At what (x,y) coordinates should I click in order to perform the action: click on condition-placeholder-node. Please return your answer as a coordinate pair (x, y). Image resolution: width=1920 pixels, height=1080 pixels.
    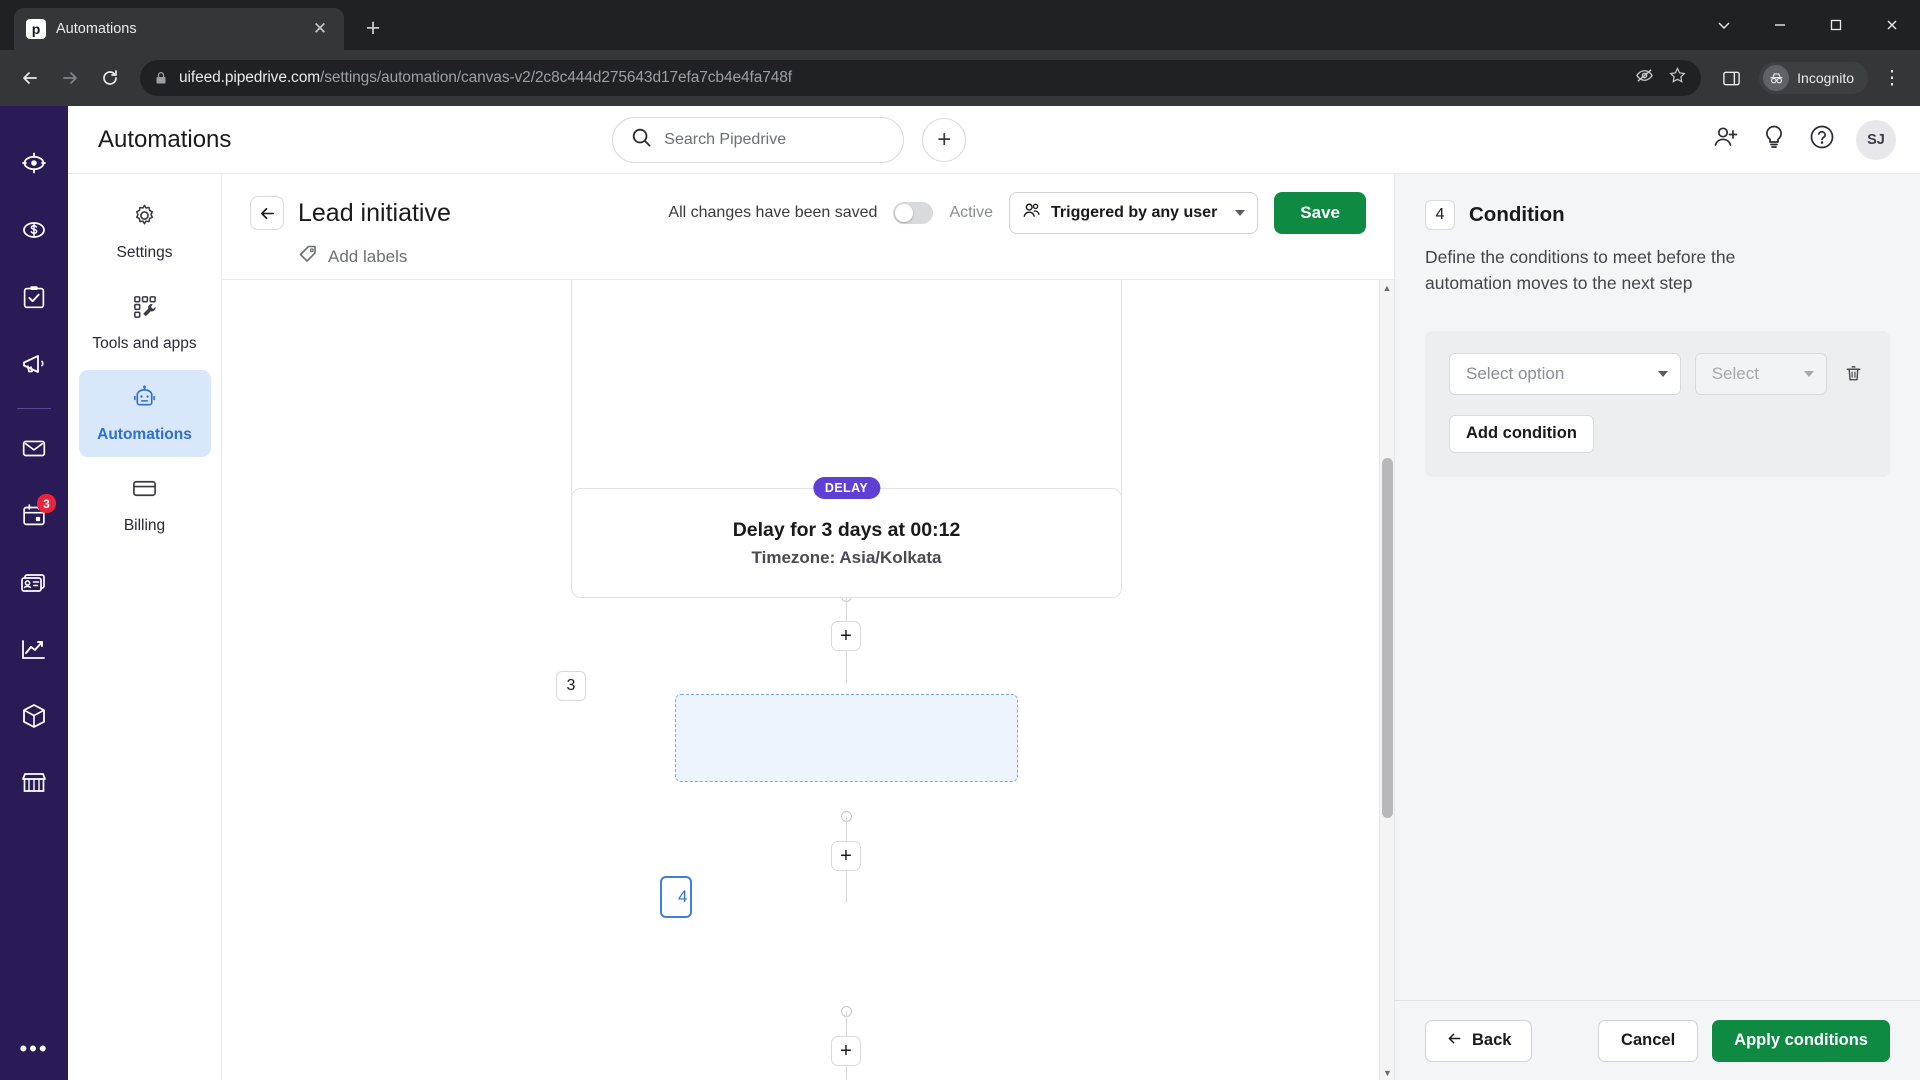
    Looking at the image, I should click on (846, 738).